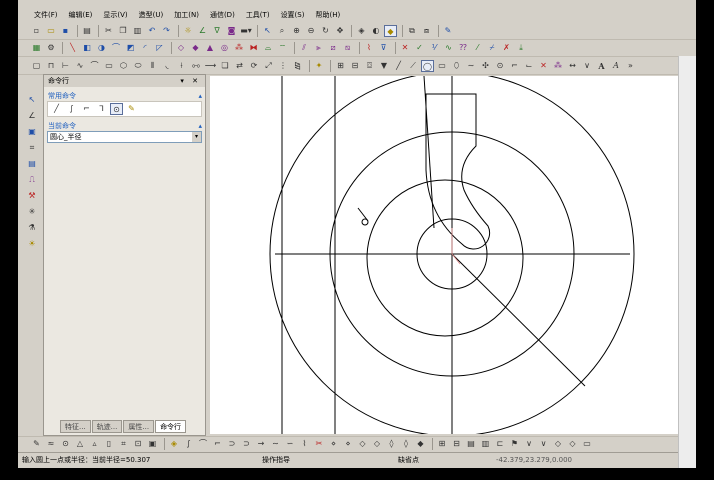 The image size is (714, 480). What do you see at coordinates (108, 31) in the screenshot?
I see `cut-icon: ✂` at bounding box center [108, 31].